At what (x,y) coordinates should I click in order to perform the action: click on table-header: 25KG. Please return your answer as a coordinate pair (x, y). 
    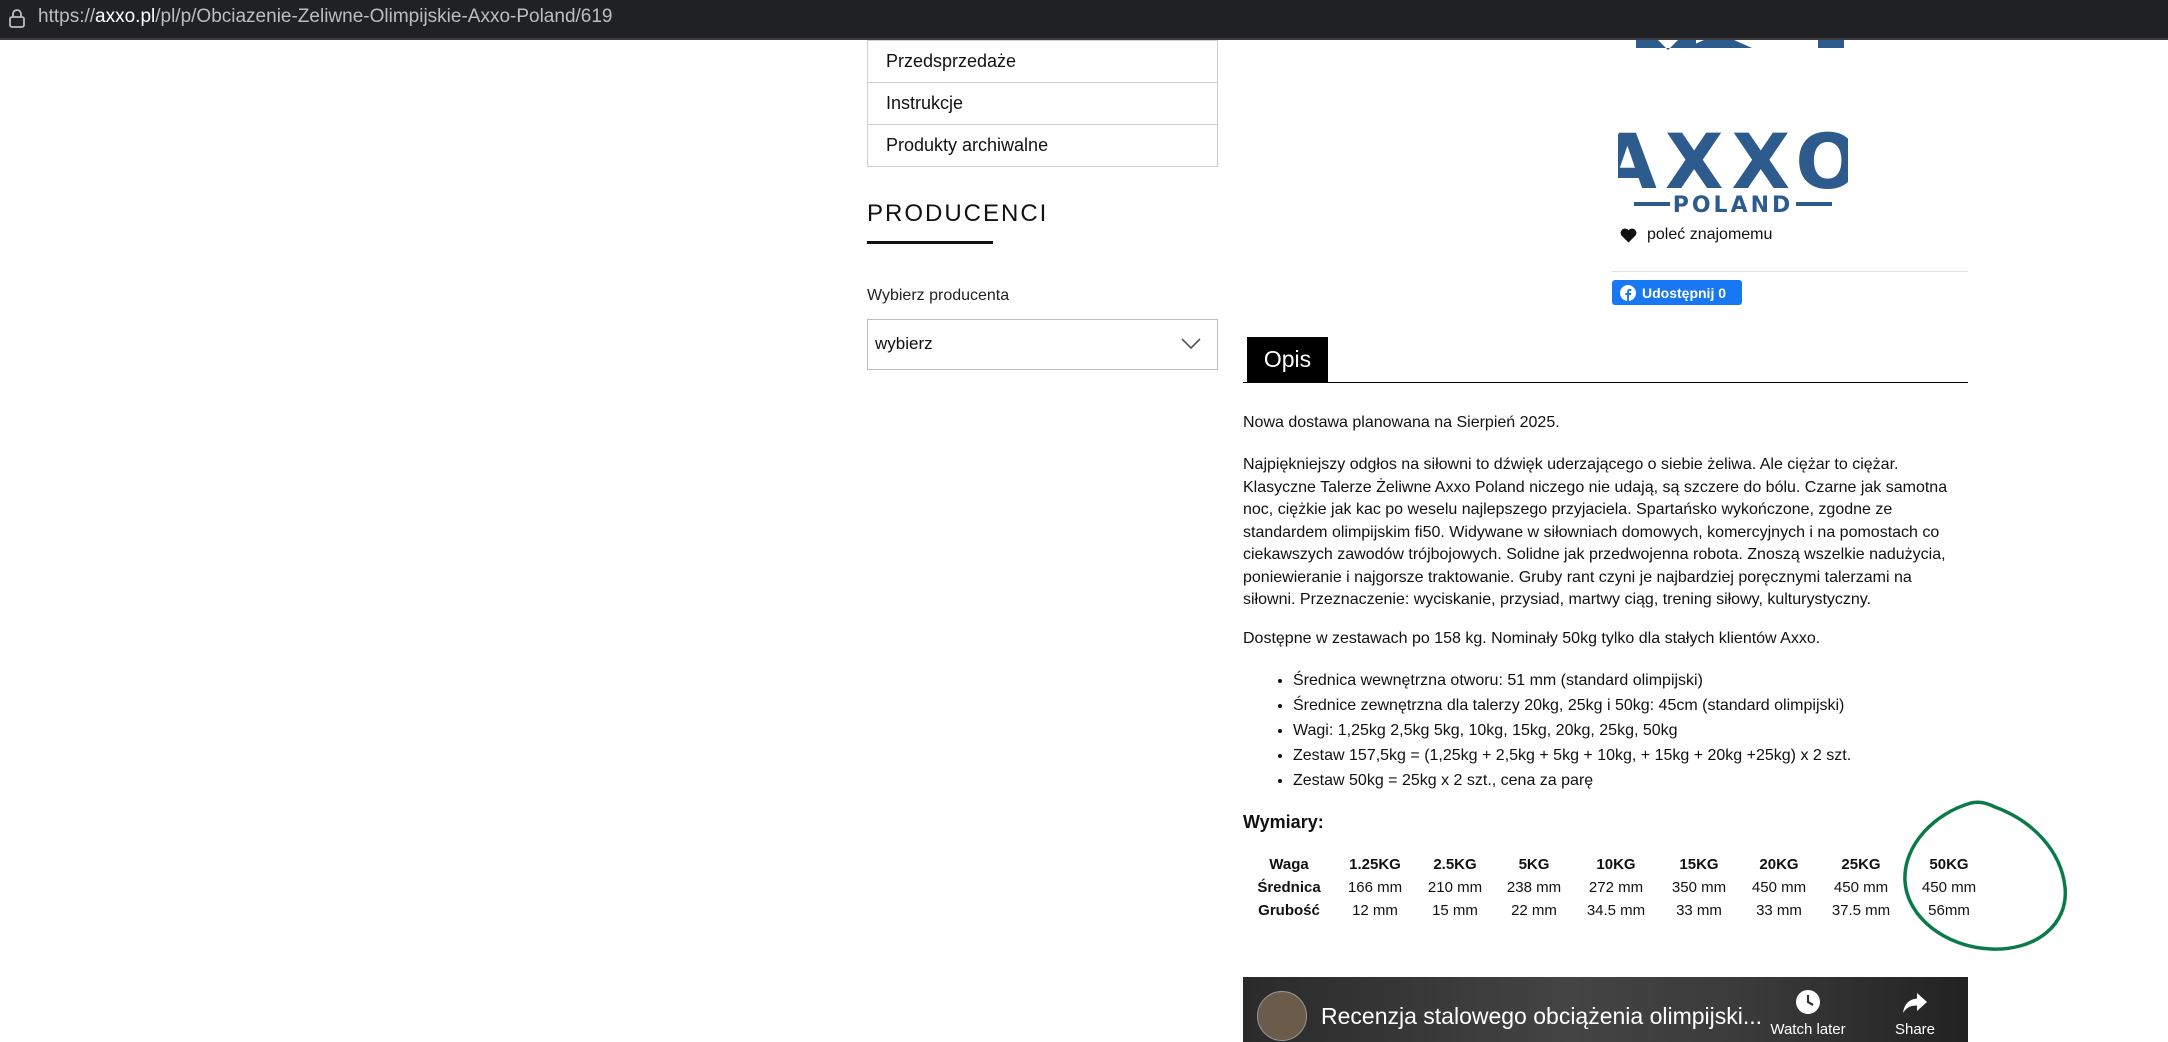
    Looking at the image, I should click on (1861, 864).